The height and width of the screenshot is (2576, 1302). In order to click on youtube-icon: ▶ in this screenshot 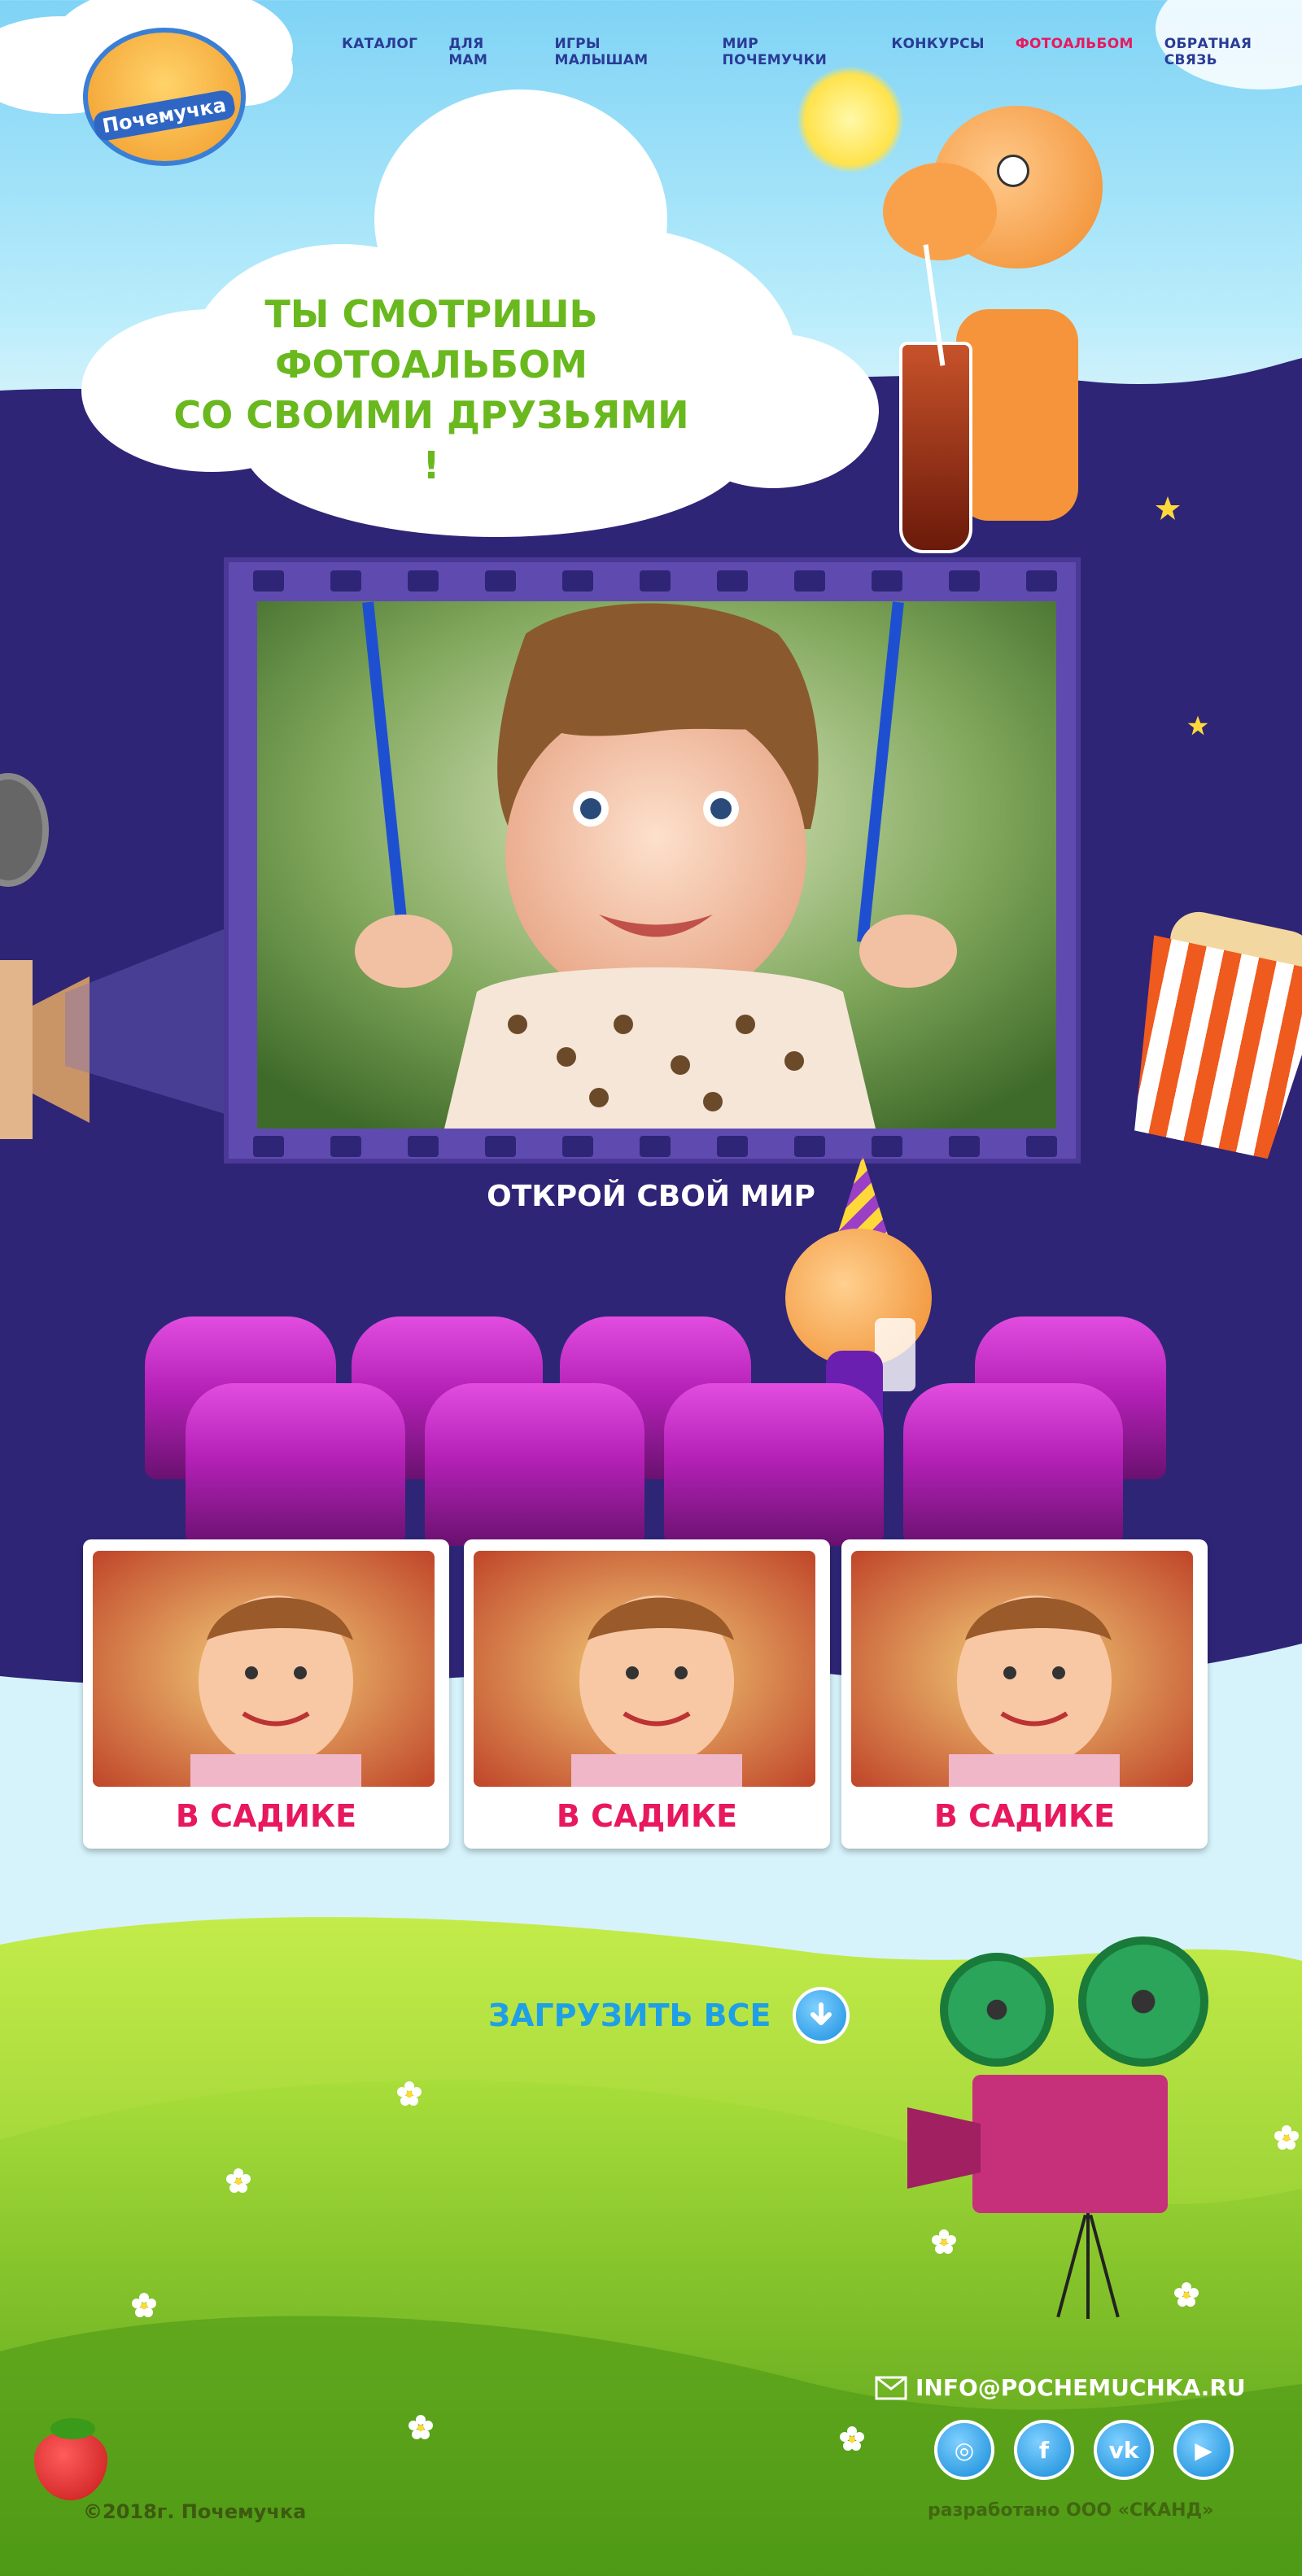, I will do `click(1203, 2450)`.